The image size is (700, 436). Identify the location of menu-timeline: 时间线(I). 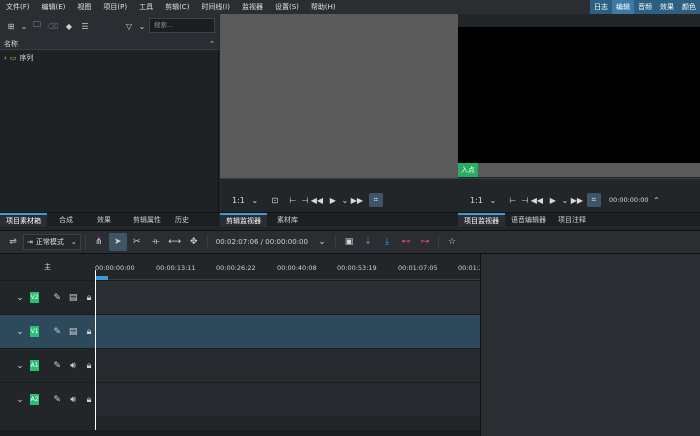
(215, 7).